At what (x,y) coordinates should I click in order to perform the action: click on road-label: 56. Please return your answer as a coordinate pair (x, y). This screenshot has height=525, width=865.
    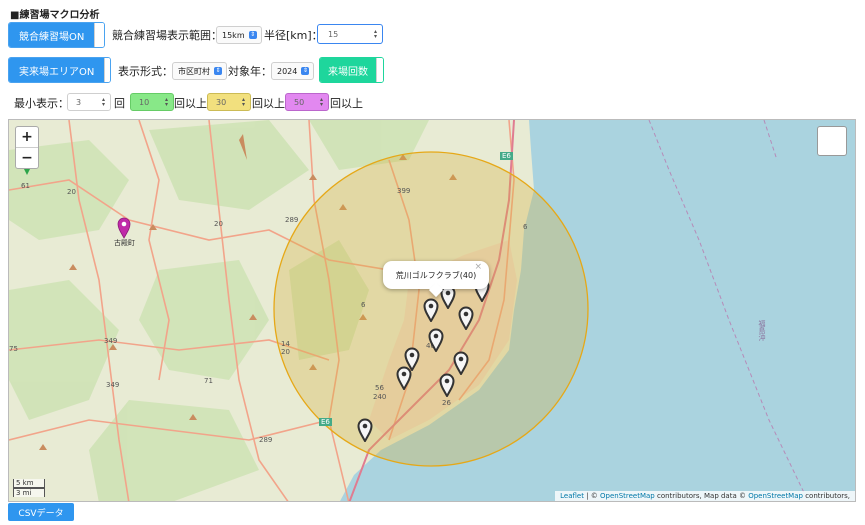
    Looking at the image, I should click on (379, 388).